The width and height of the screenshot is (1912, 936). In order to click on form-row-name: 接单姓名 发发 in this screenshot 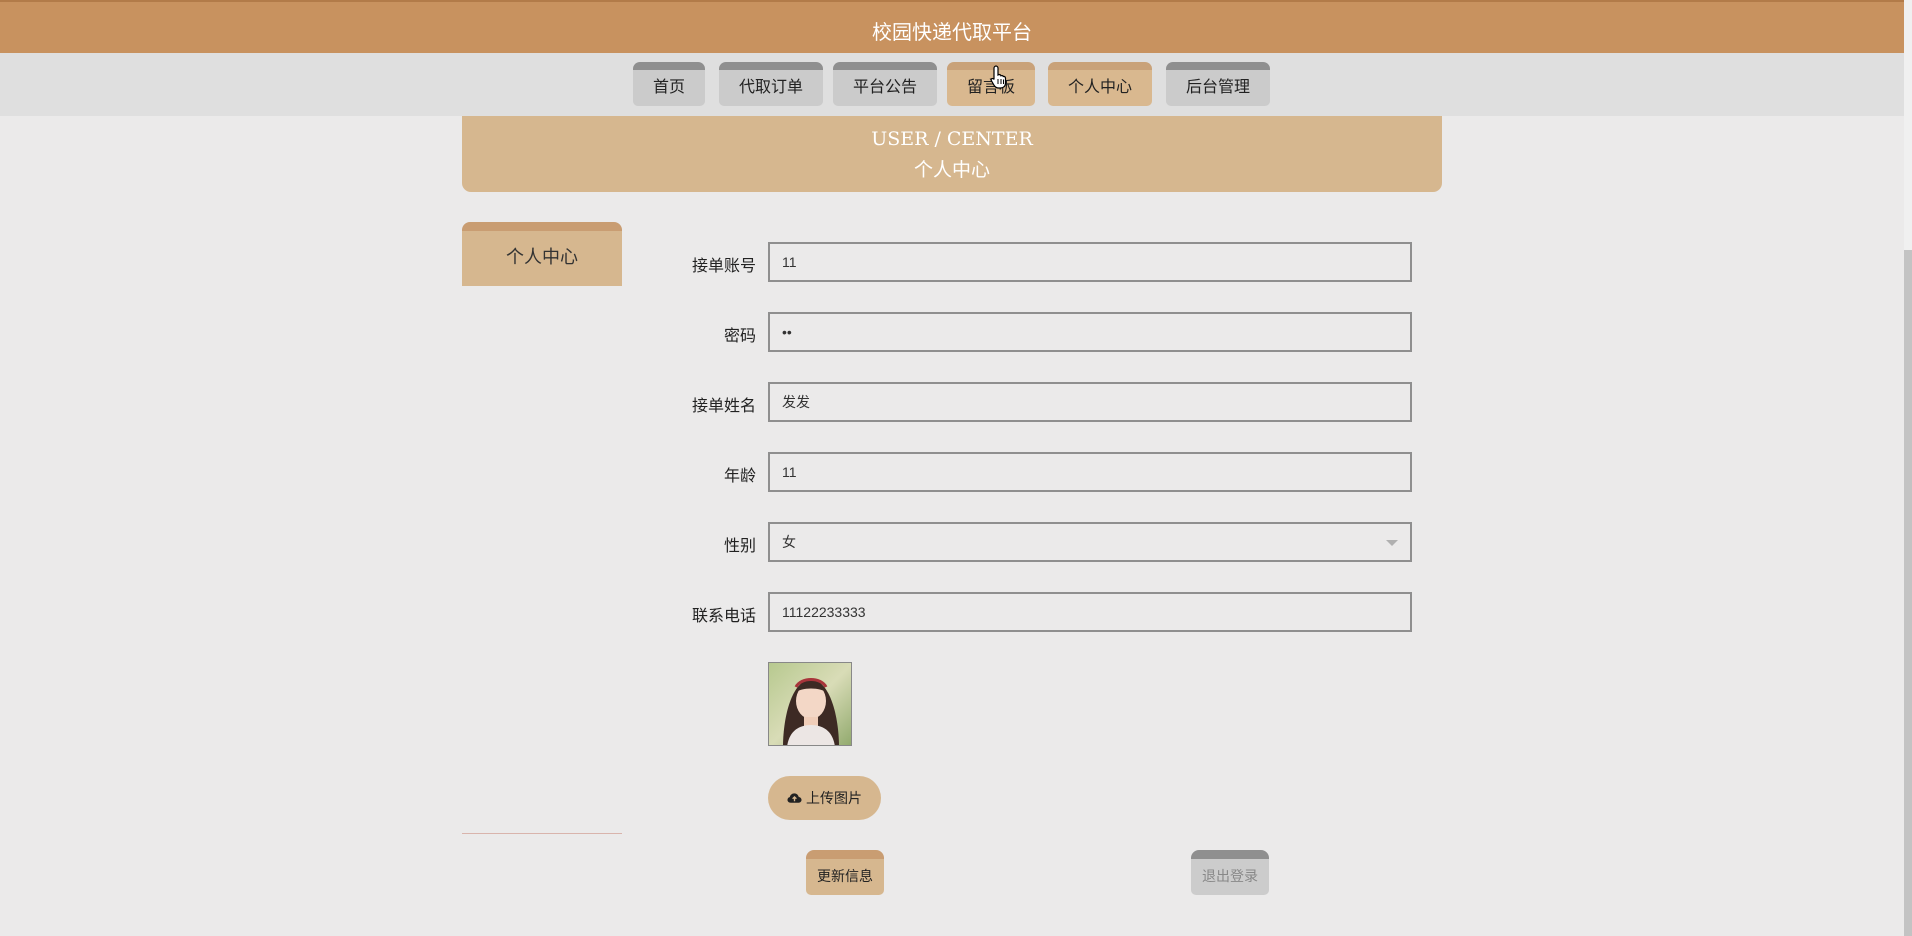, I will do `click(1036, 402)`.